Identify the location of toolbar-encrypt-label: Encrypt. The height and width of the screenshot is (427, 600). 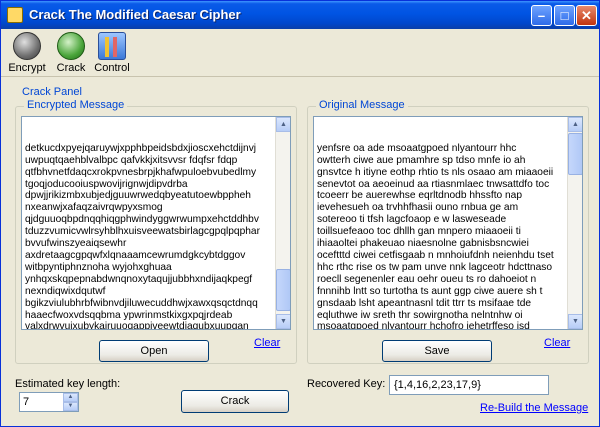
(27, 68).